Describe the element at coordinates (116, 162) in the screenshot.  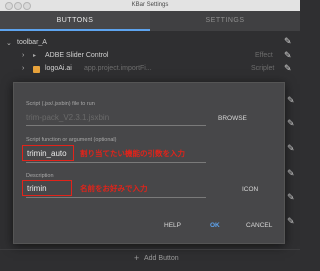
I see `argument-field-underline` at that location.